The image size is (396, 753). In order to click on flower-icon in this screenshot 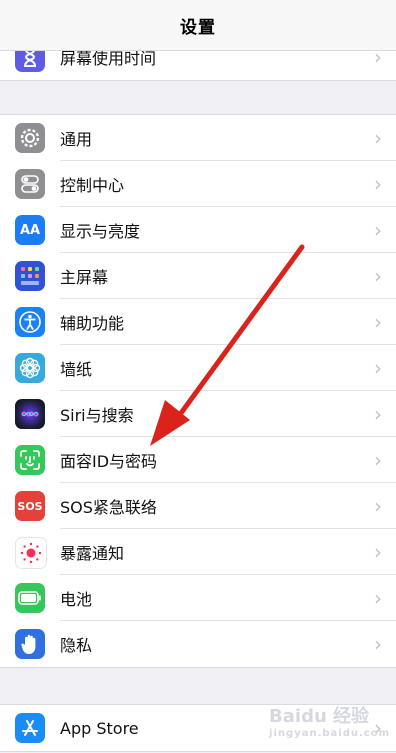, I will do `click(30, 368)`.